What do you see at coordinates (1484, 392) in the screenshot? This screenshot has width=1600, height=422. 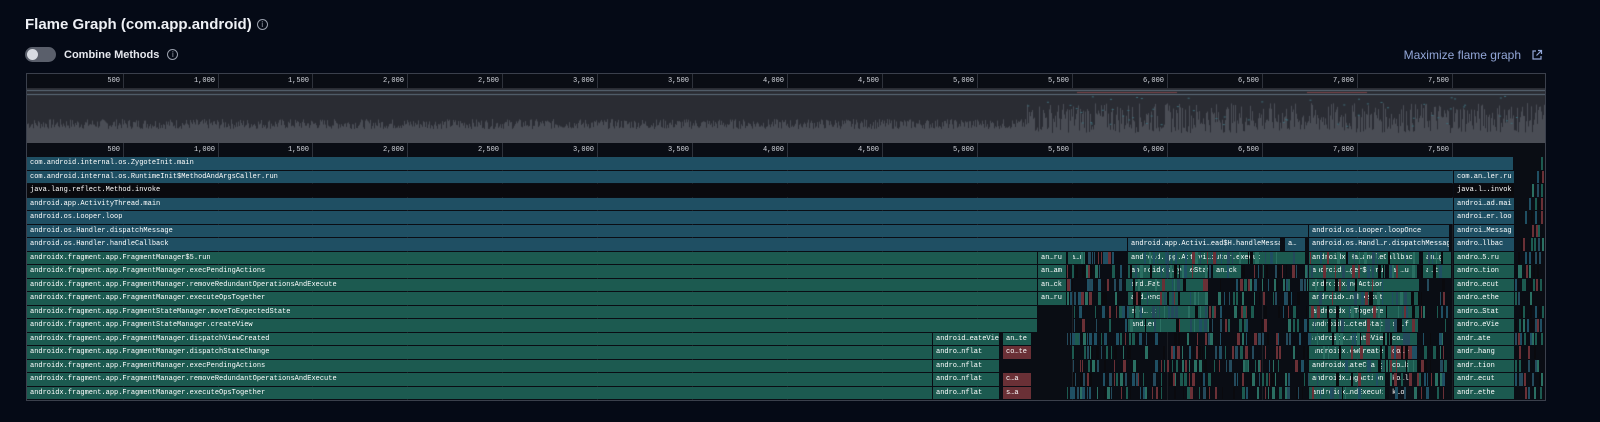 I see `flame-frame: andr…ethe` at bounding box center [1484, 392].